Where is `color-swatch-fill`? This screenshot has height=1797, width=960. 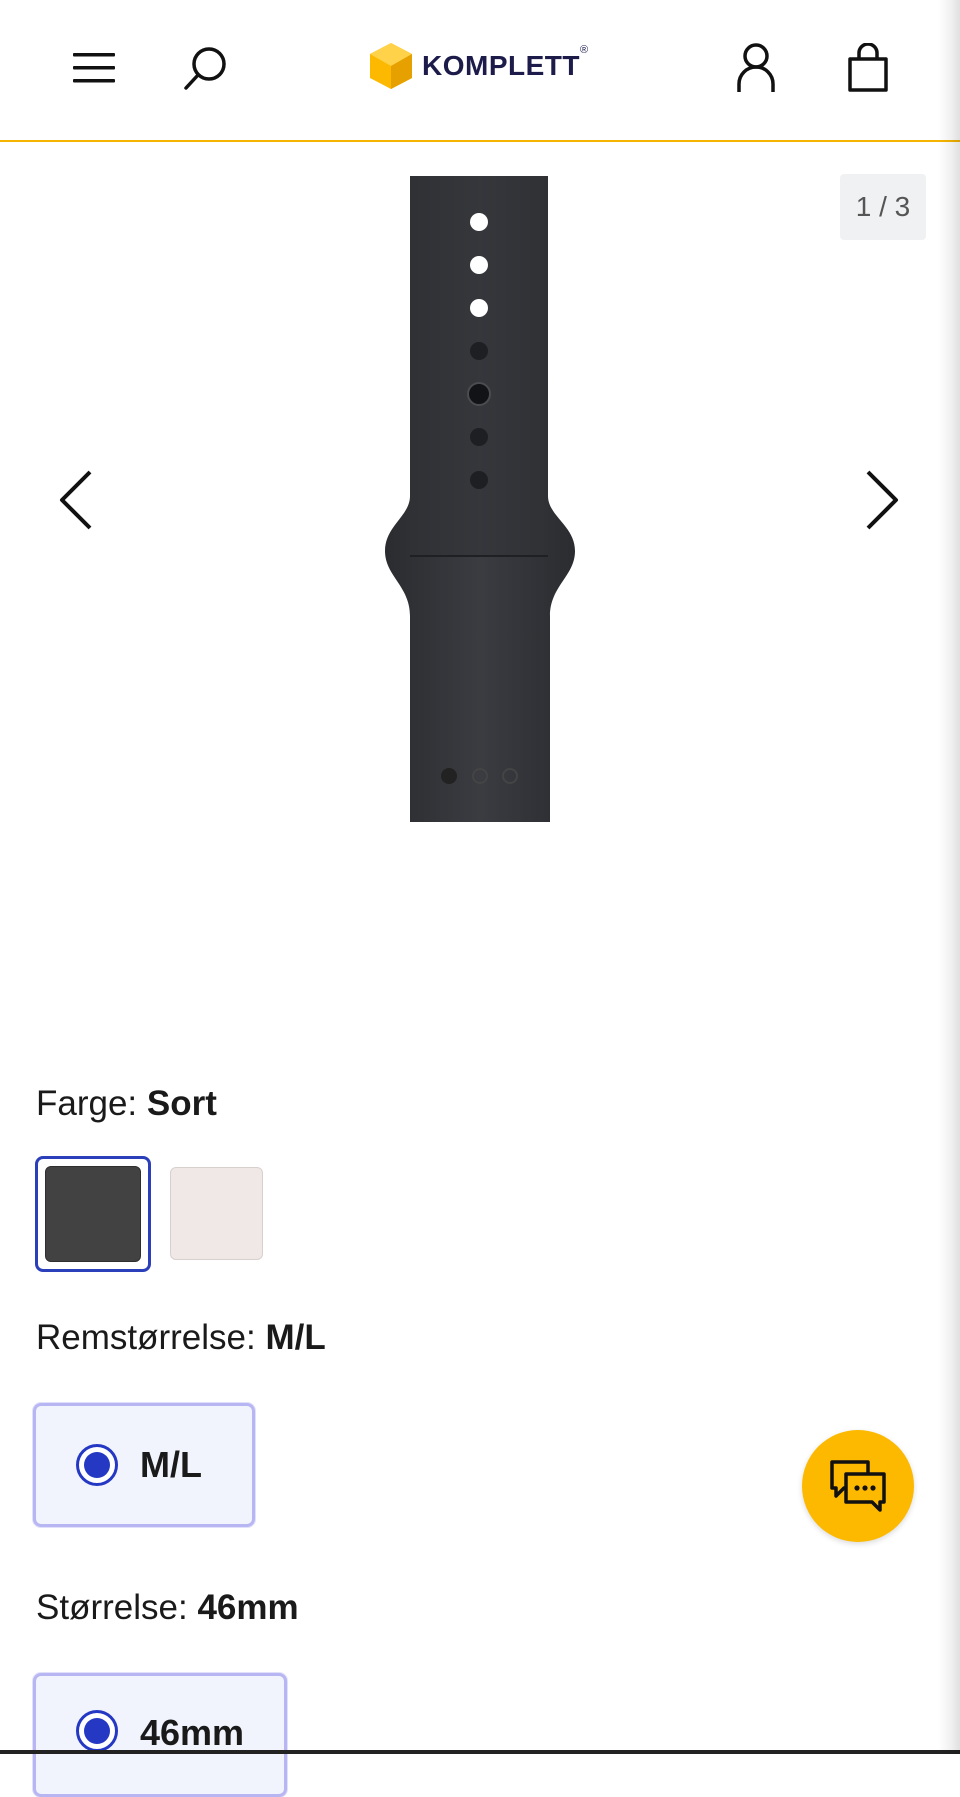 color-swatch-fill is located at coordinates (93, 1214).